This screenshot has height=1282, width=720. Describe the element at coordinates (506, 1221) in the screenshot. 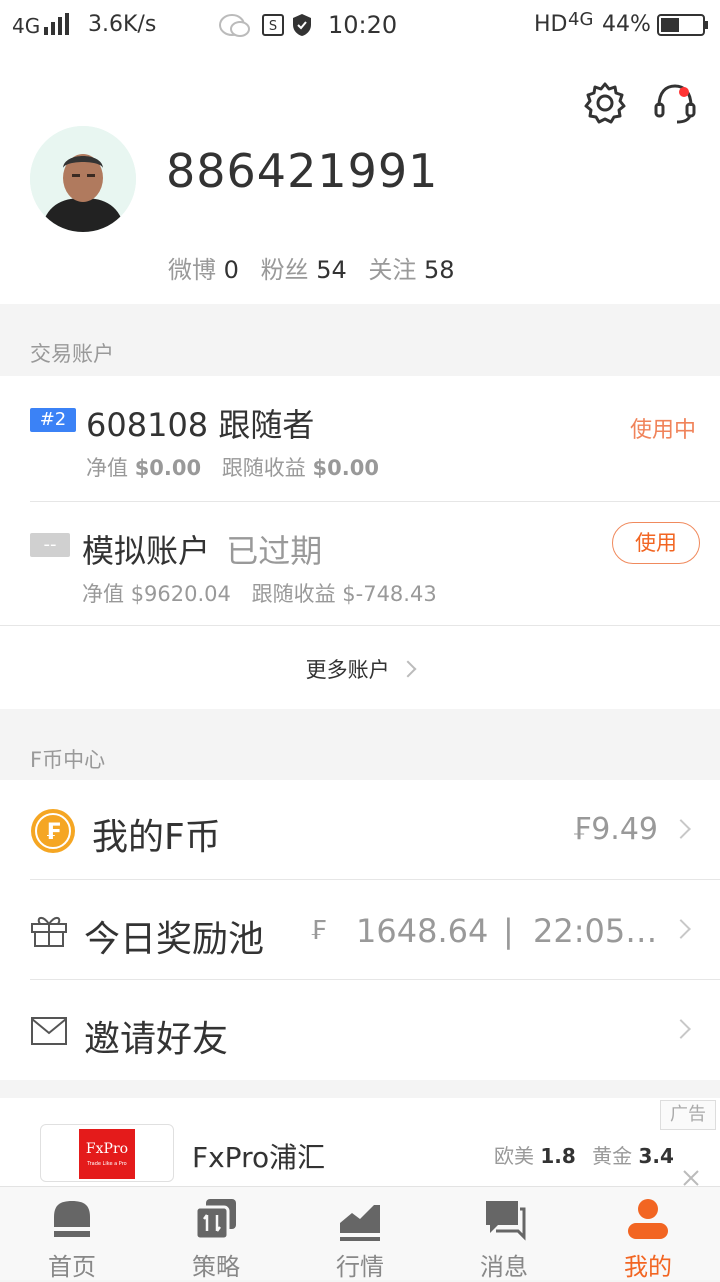

I see `message-icon` at that location.